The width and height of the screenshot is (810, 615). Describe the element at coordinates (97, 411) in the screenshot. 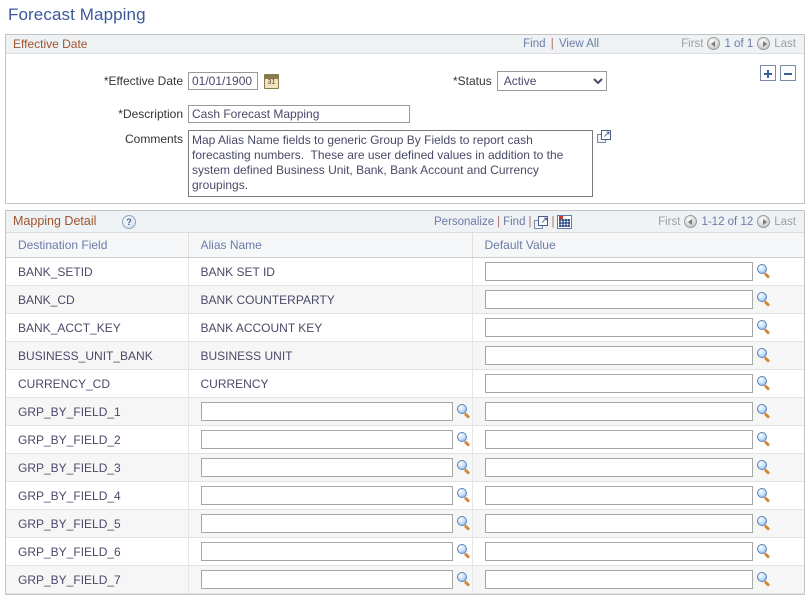

I see `cell-destination-field: GRP_BY_FIELD_1` at that location.